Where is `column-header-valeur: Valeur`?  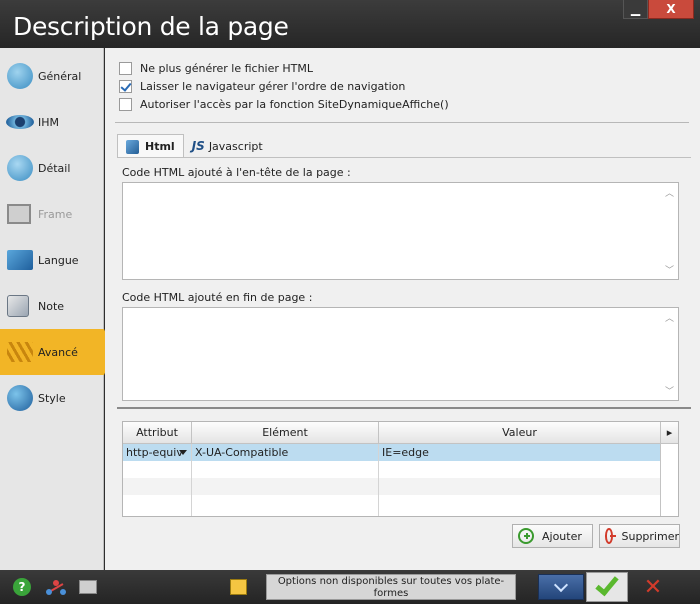
column-header-valeur: Valeur is located at coordinates (520, 433).